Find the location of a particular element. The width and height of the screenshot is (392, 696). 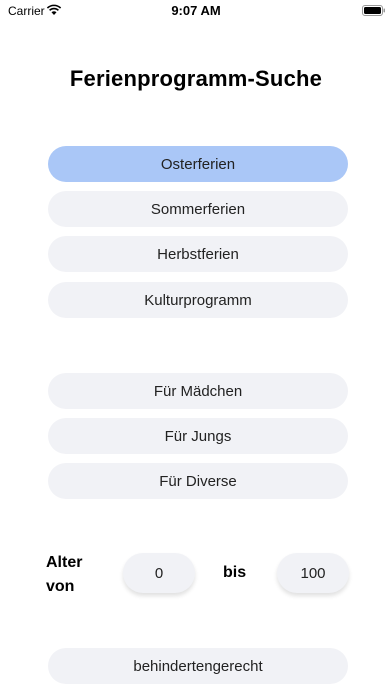

age-label-line2: von is located at coordinates (60, 586).